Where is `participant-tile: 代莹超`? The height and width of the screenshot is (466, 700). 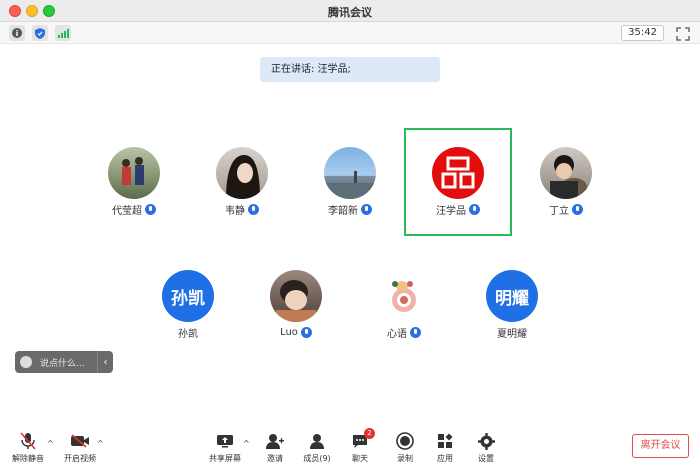 participant-tile: 代莹超 is located at coordinates (134, 182).